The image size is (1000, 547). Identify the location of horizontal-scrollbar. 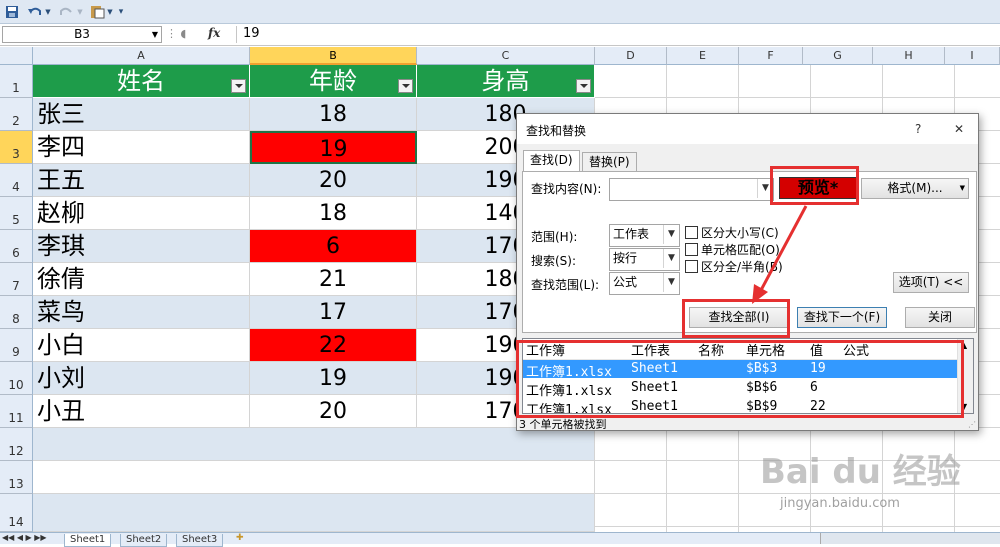
(910, 538).